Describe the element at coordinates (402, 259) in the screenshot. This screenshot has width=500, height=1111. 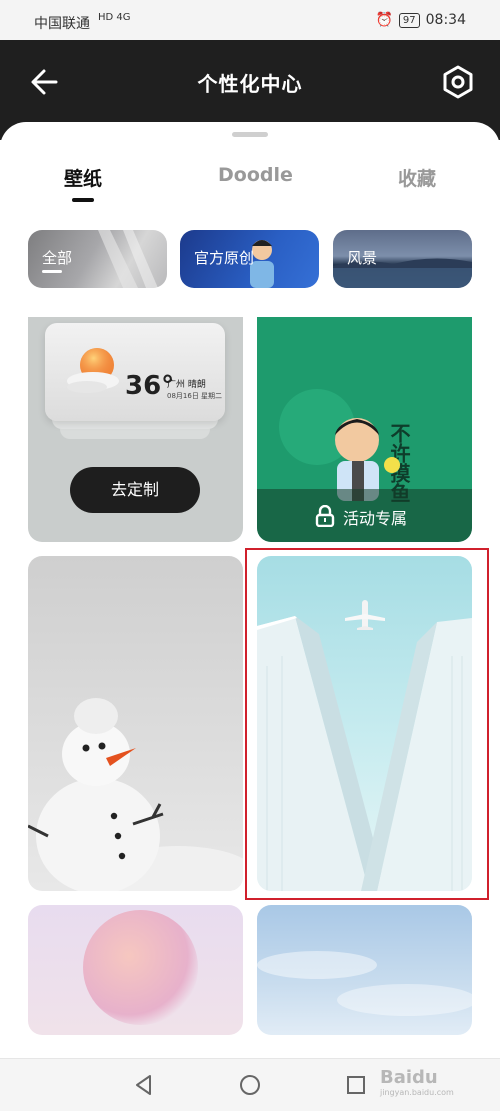
I see `category-chip-landscape: 风景` at that location.